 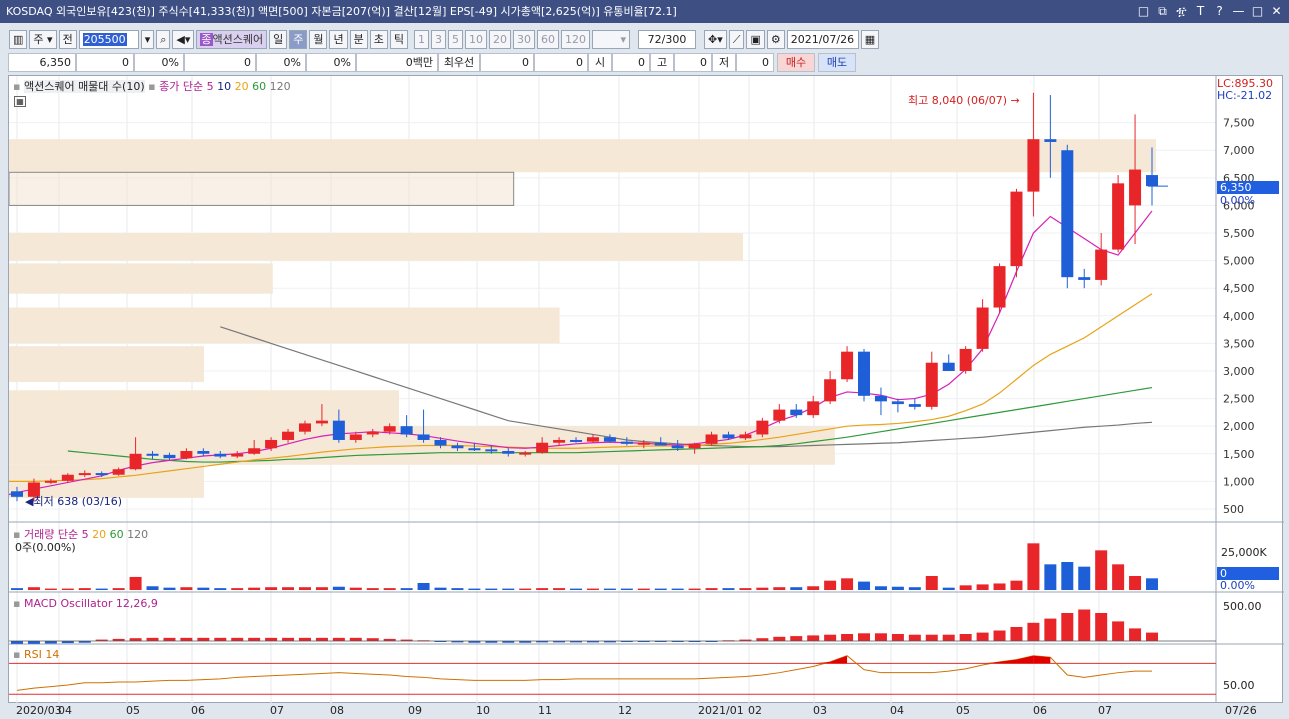 What do you see at coordinates (224, 86) in the screenshot?
I see `legend-ma10: 10` at bounding box center [224, 86].